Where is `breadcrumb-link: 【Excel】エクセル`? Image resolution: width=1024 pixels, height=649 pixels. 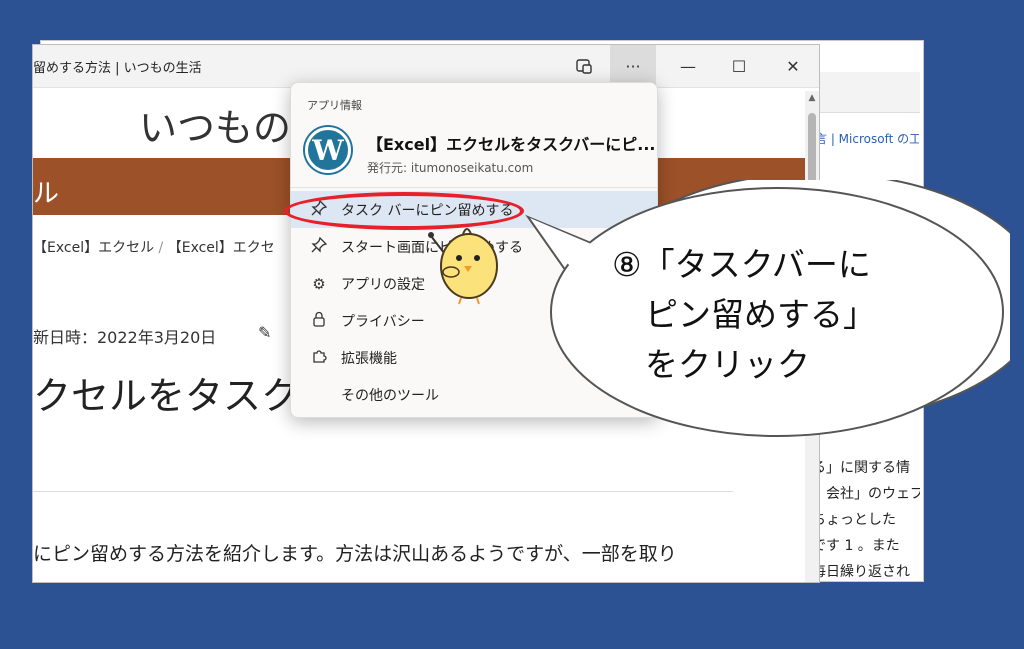 breadcrumb-link: 【Excel】エクセル is located at coordinates (93, 248).